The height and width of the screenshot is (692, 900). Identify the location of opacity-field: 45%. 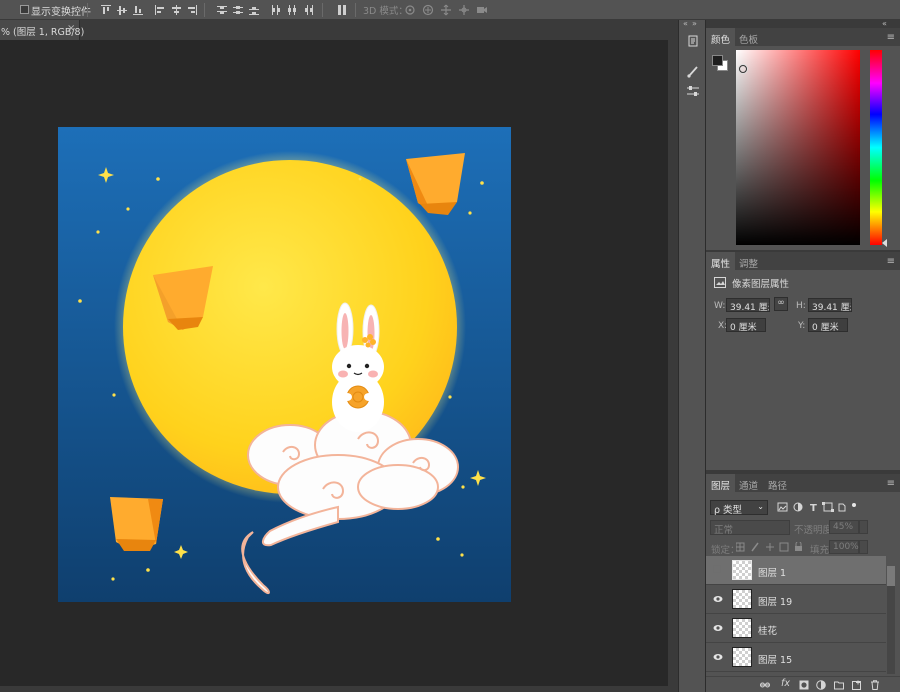
(844, 527).